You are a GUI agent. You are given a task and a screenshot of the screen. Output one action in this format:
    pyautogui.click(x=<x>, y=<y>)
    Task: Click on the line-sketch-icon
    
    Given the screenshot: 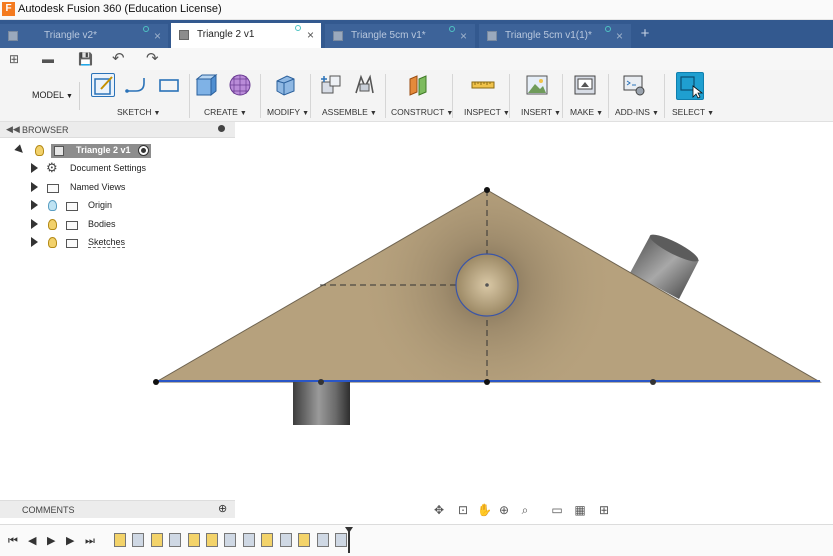 What is the action you would take?
    pyautogui.click(x=136, y=85)
    